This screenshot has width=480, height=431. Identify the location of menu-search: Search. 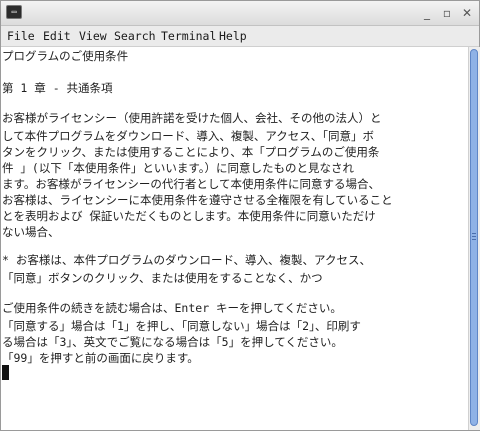
(135, 36).